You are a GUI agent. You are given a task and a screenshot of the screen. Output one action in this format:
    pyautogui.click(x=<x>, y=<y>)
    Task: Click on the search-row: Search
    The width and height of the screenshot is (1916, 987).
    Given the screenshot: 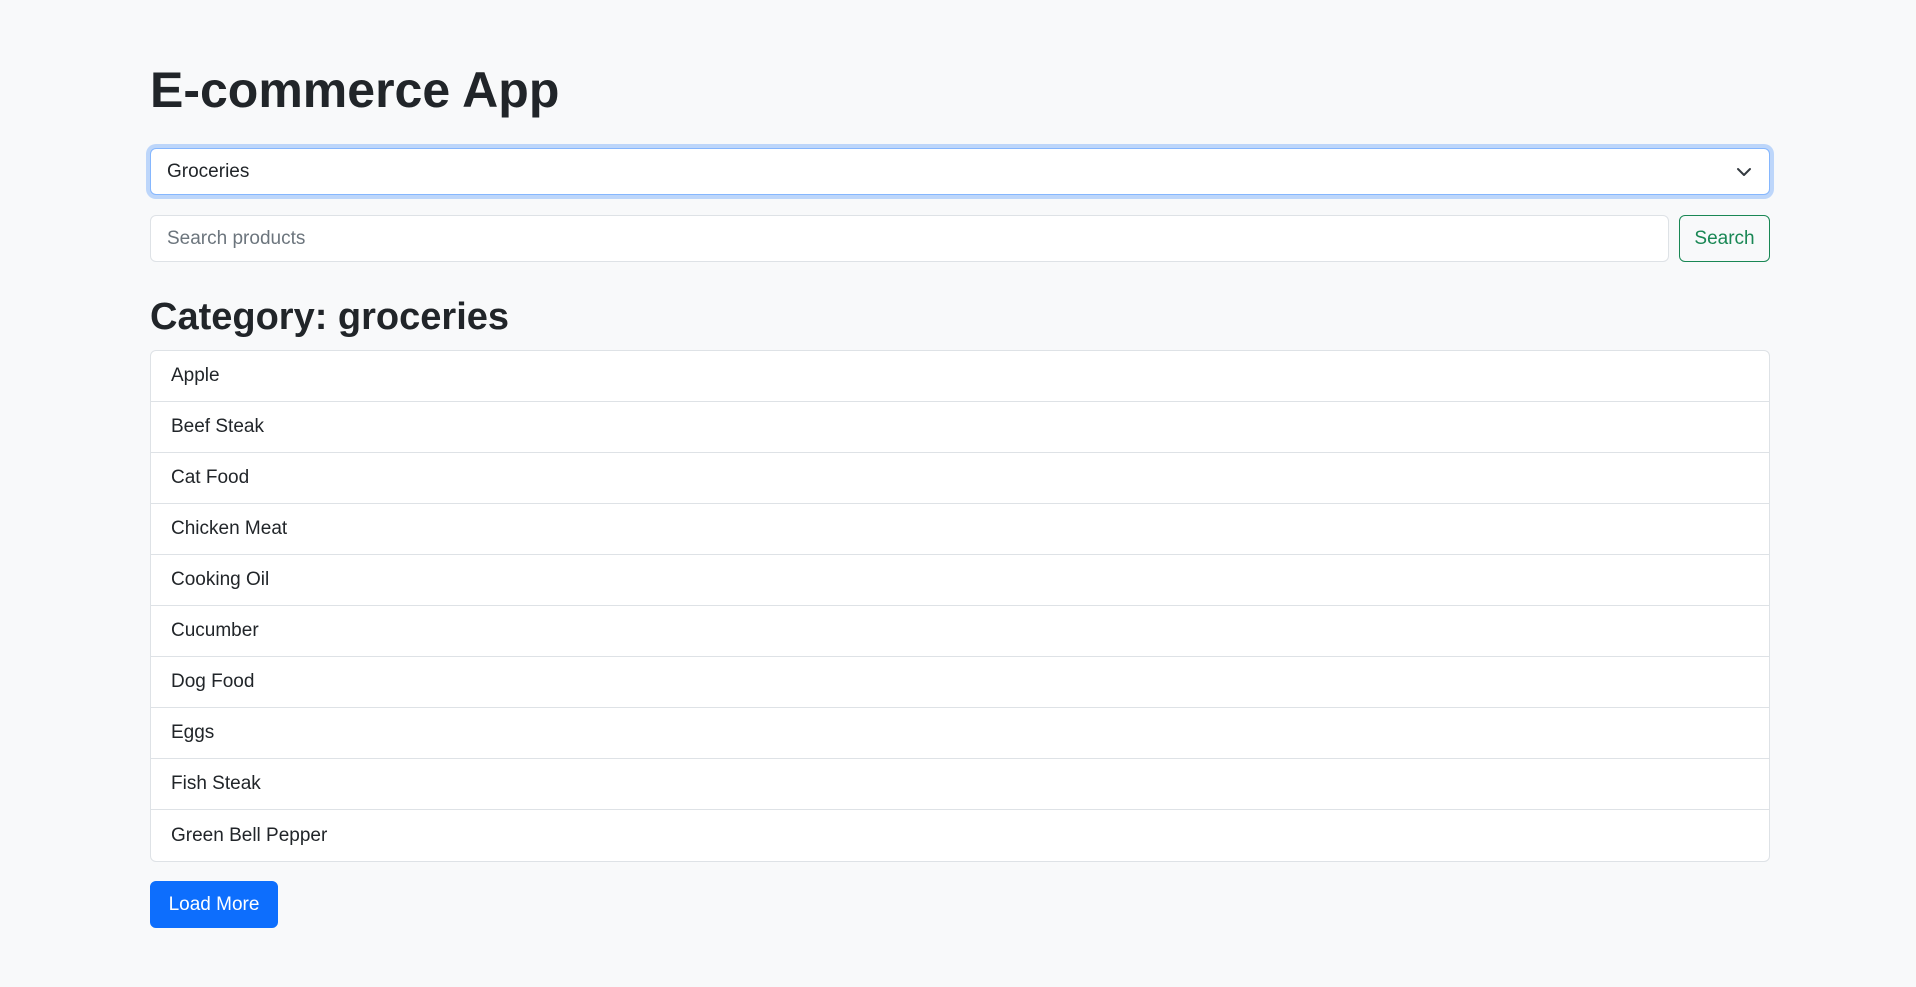 What is the action you would take?
    pyautogui.click(x=960, y=238)
    